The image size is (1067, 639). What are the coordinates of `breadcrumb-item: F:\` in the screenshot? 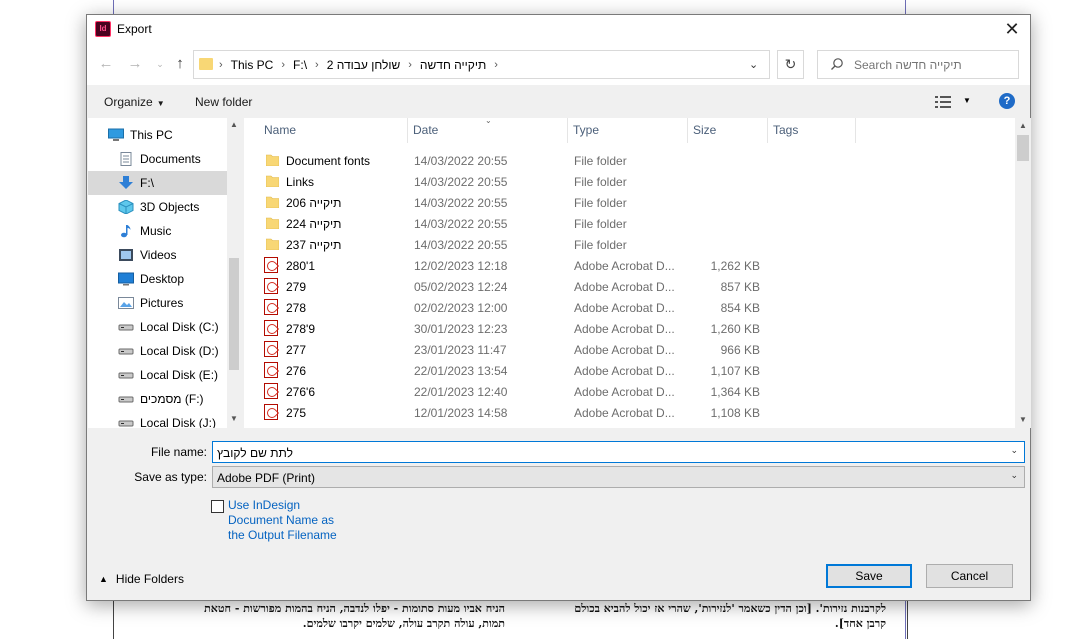 It's located at (300, 65).